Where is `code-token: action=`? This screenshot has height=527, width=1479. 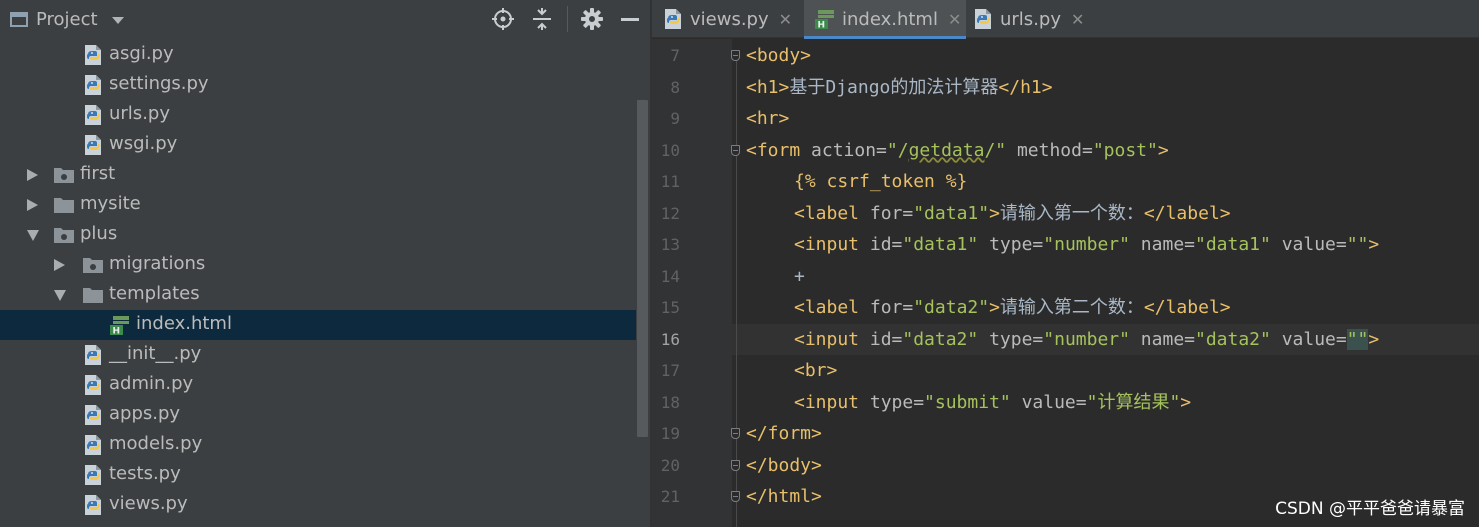 code-token: action= is located at coordinates (849, 150).